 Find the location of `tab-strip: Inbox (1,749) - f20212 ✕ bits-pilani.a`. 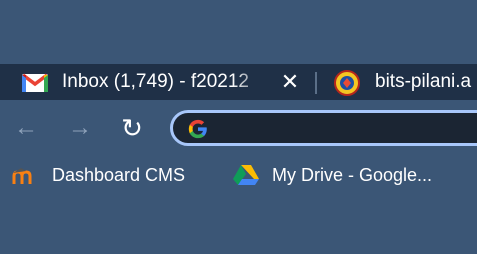

tab-strip: Inbox (1,749) - f20212 ✕ bits-pilani.a is located at coordinates (238, 82).